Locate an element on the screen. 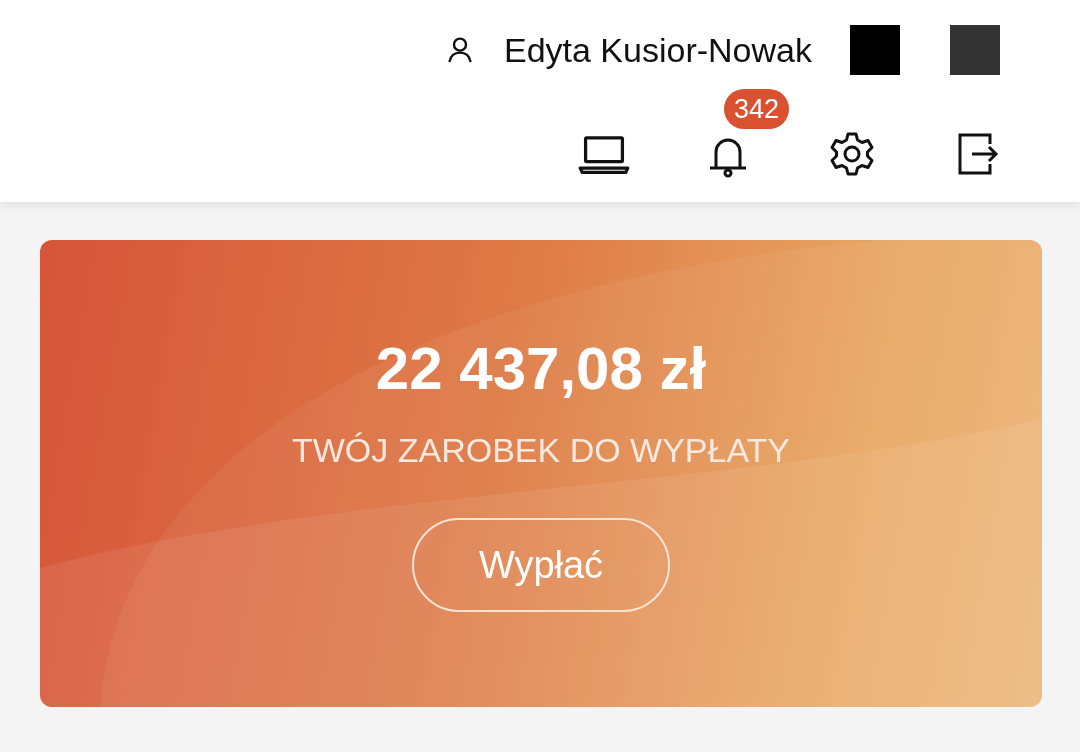 The height and width of the screenshot is (752, 1080). notification-badge: 342 is located at coordinates (757, 109).